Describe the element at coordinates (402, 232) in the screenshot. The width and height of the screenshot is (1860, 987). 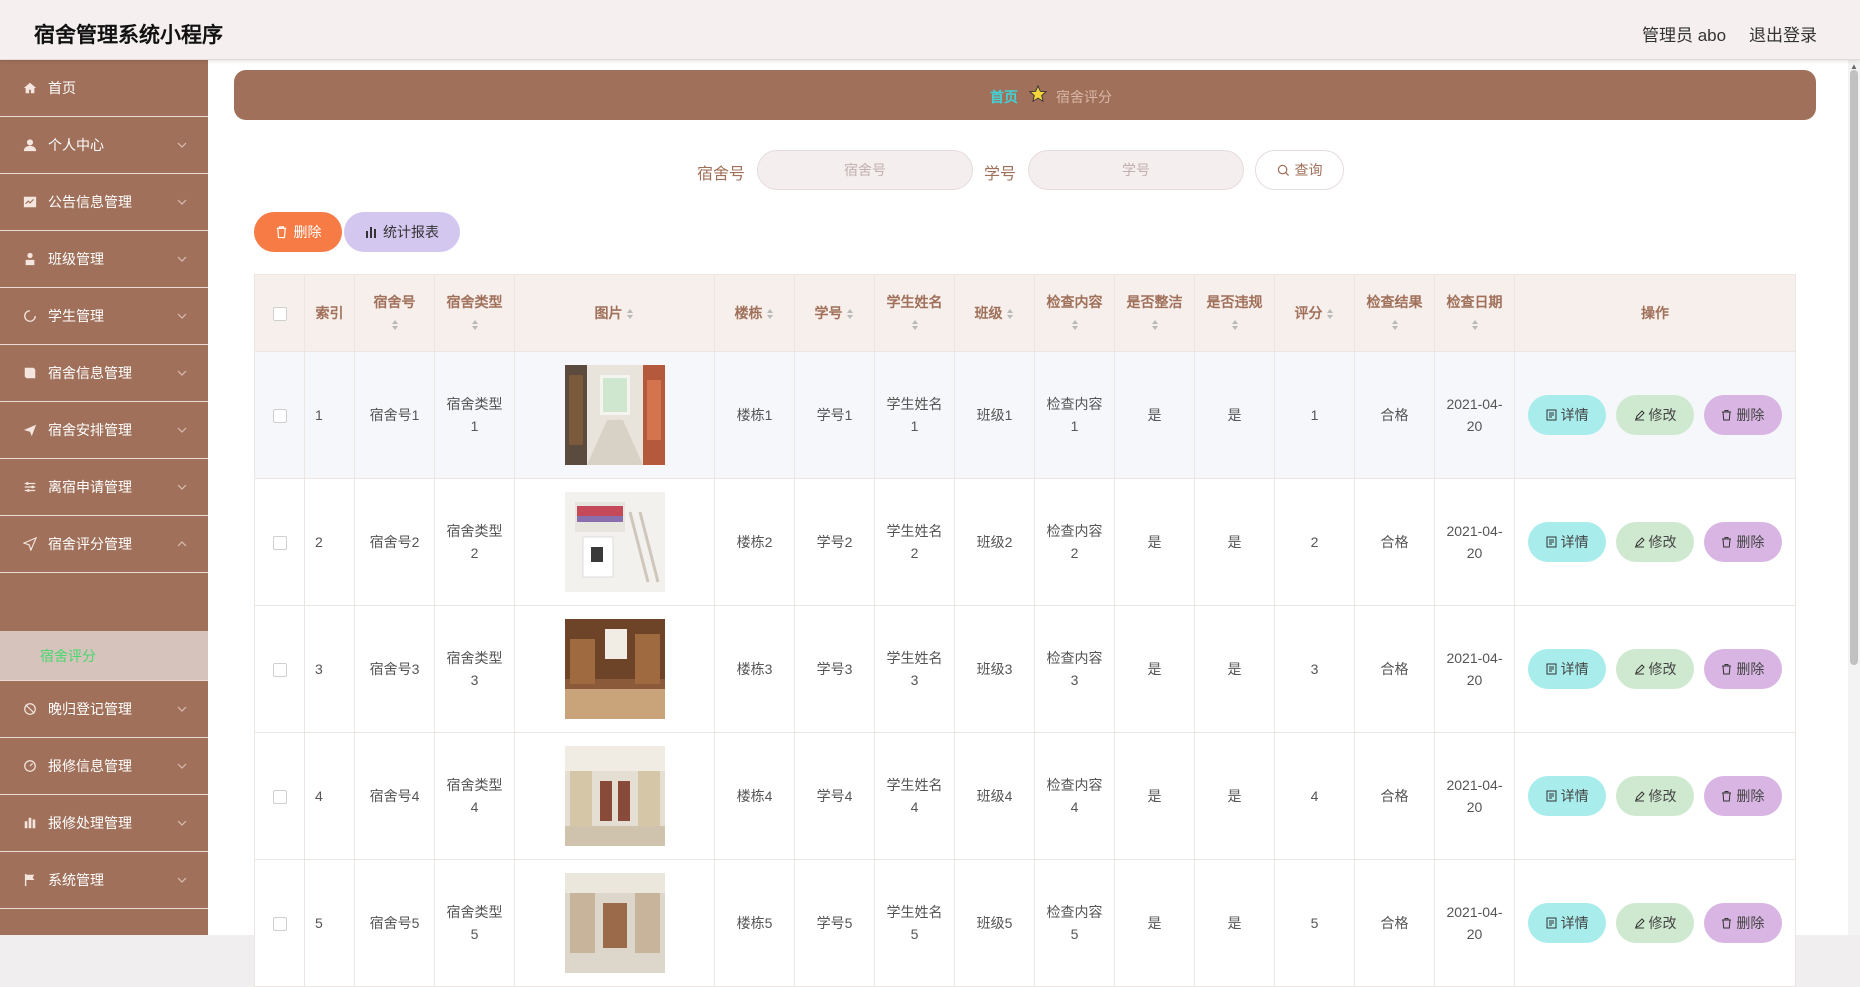
I see `stats-report-button: 统计报表` at that location.